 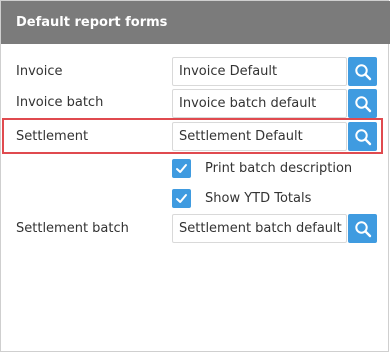 I want to click on settlement-input, so click(x=259, y=136).